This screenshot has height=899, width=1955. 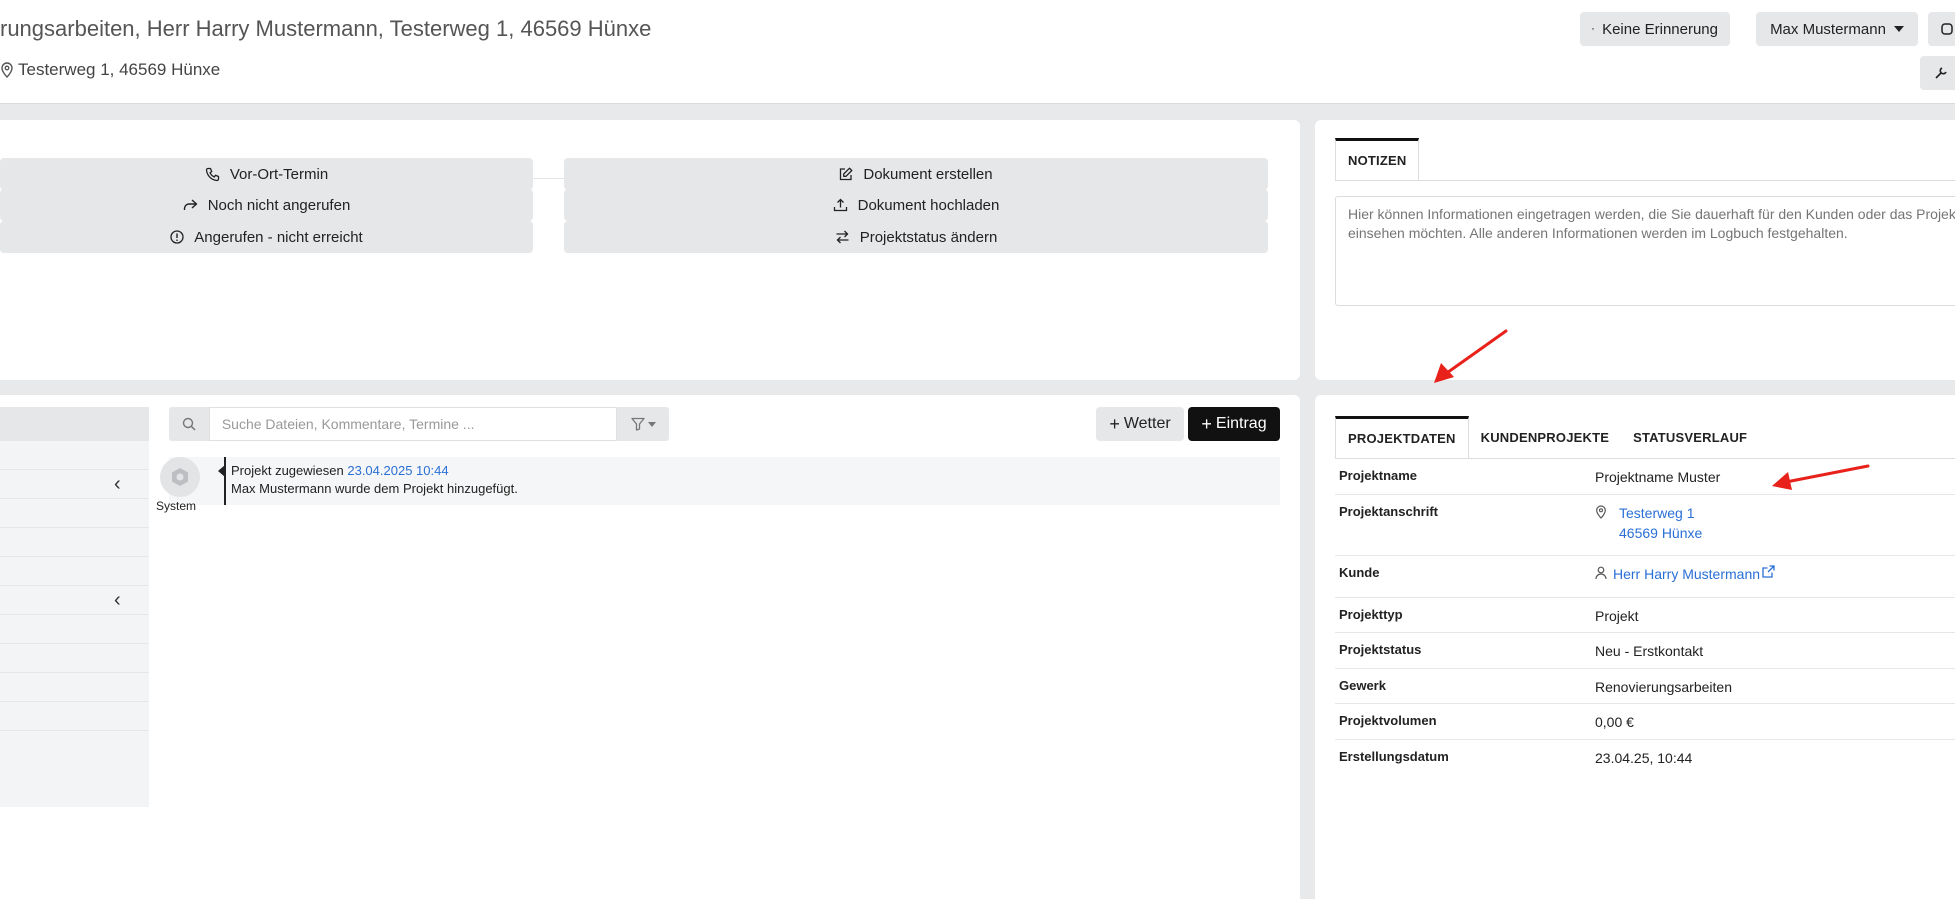 What do you see at coordinates (413, 424) in the screenshot?
I see `search-input` at bounding box center [413, 424].